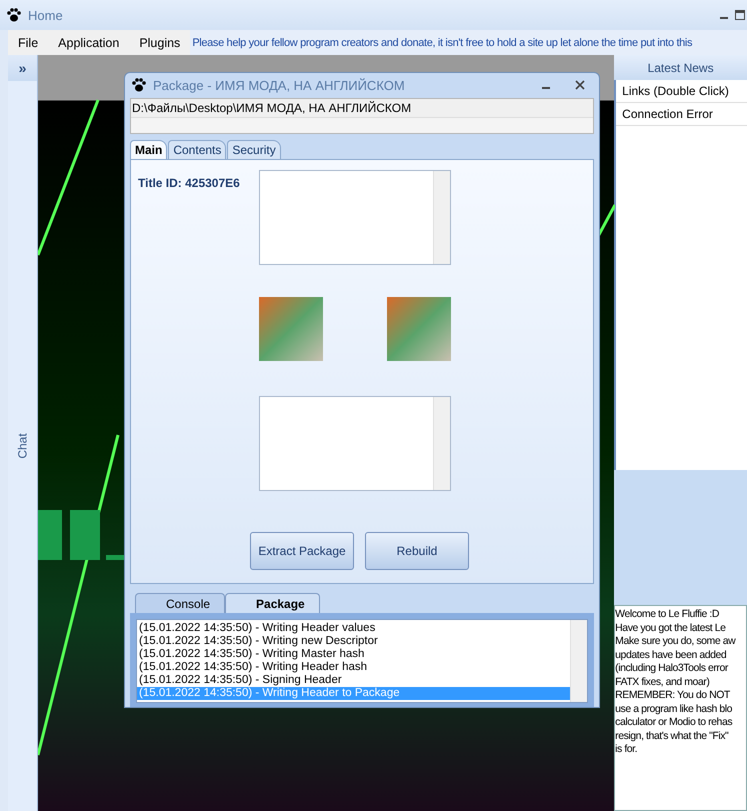  What do you see at coordinates (681, 91) in the screenshot?
I see `news-item: Links (Double Click)` at bounding box center [681, 91].